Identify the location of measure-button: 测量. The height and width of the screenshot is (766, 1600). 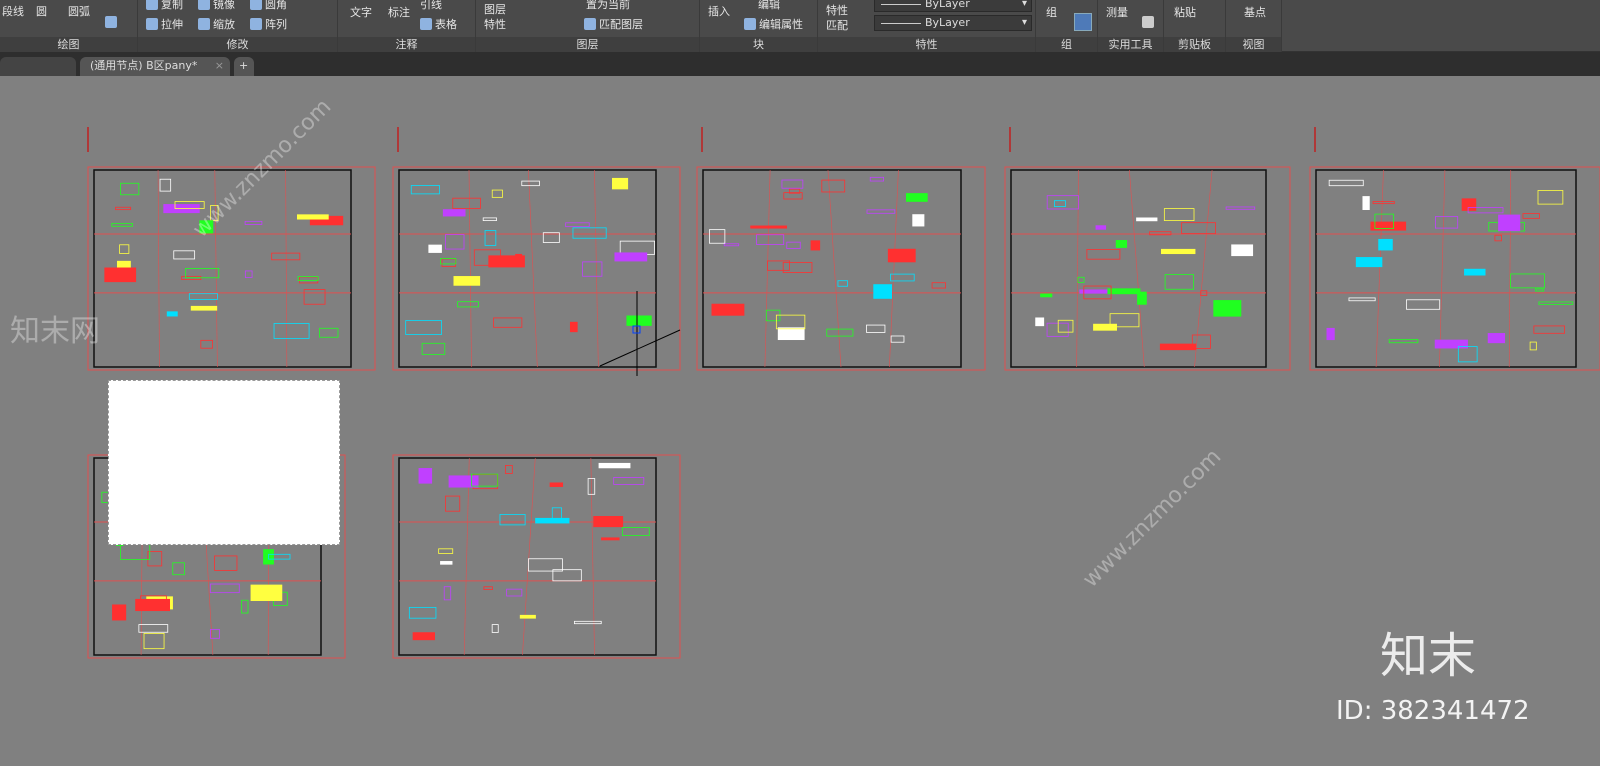
(1117, 12).